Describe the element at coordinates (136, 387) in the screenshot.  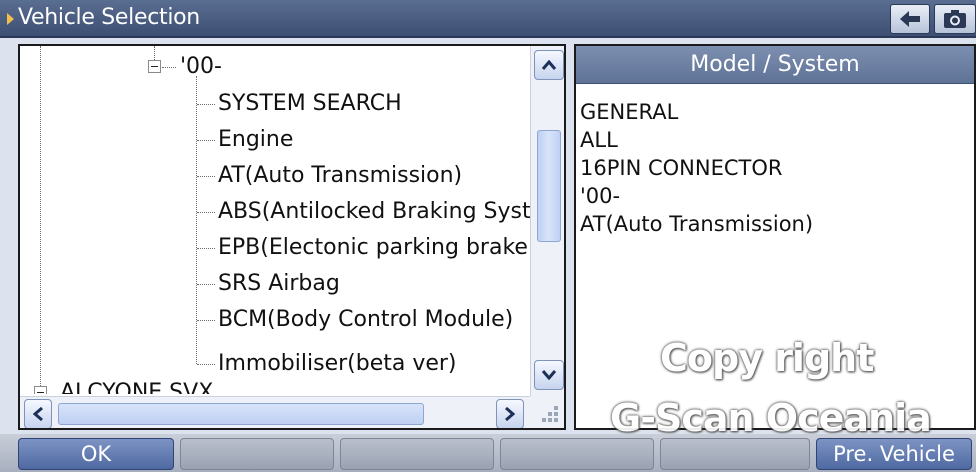
I see `tree-node-partial: ALCYONE SVX` at that location.